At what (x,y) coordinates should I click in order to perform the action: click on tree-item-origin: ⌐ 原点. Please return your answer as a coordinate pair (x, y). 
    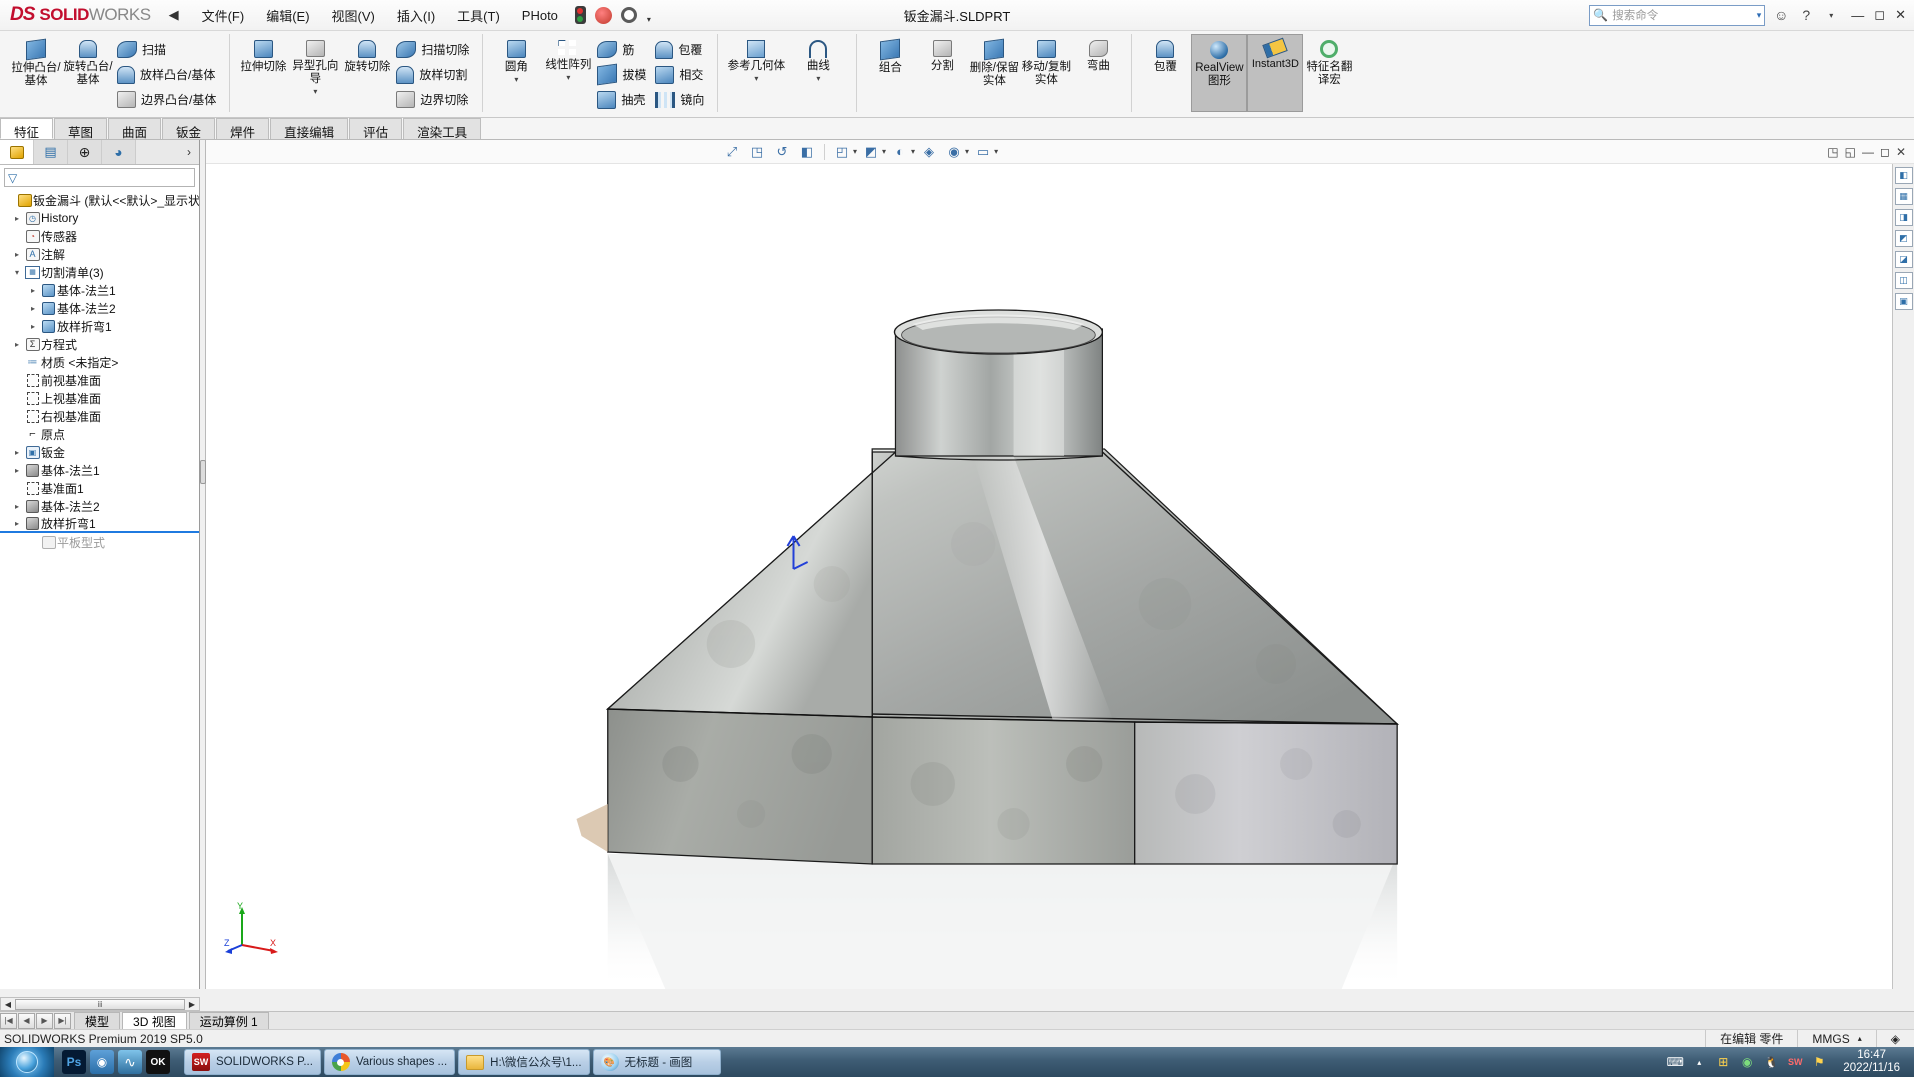
    Looking at the image, I should click on (99, 434).